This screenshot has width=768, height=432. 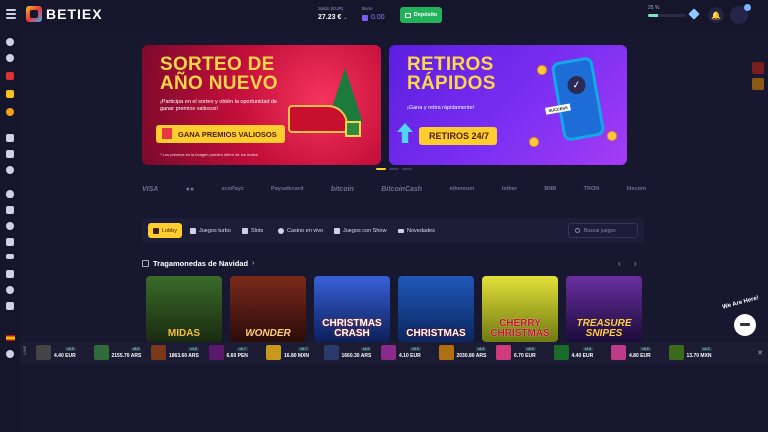 I want to click on tab-show-games: Juegos con Show, so click(x=360, y=230).